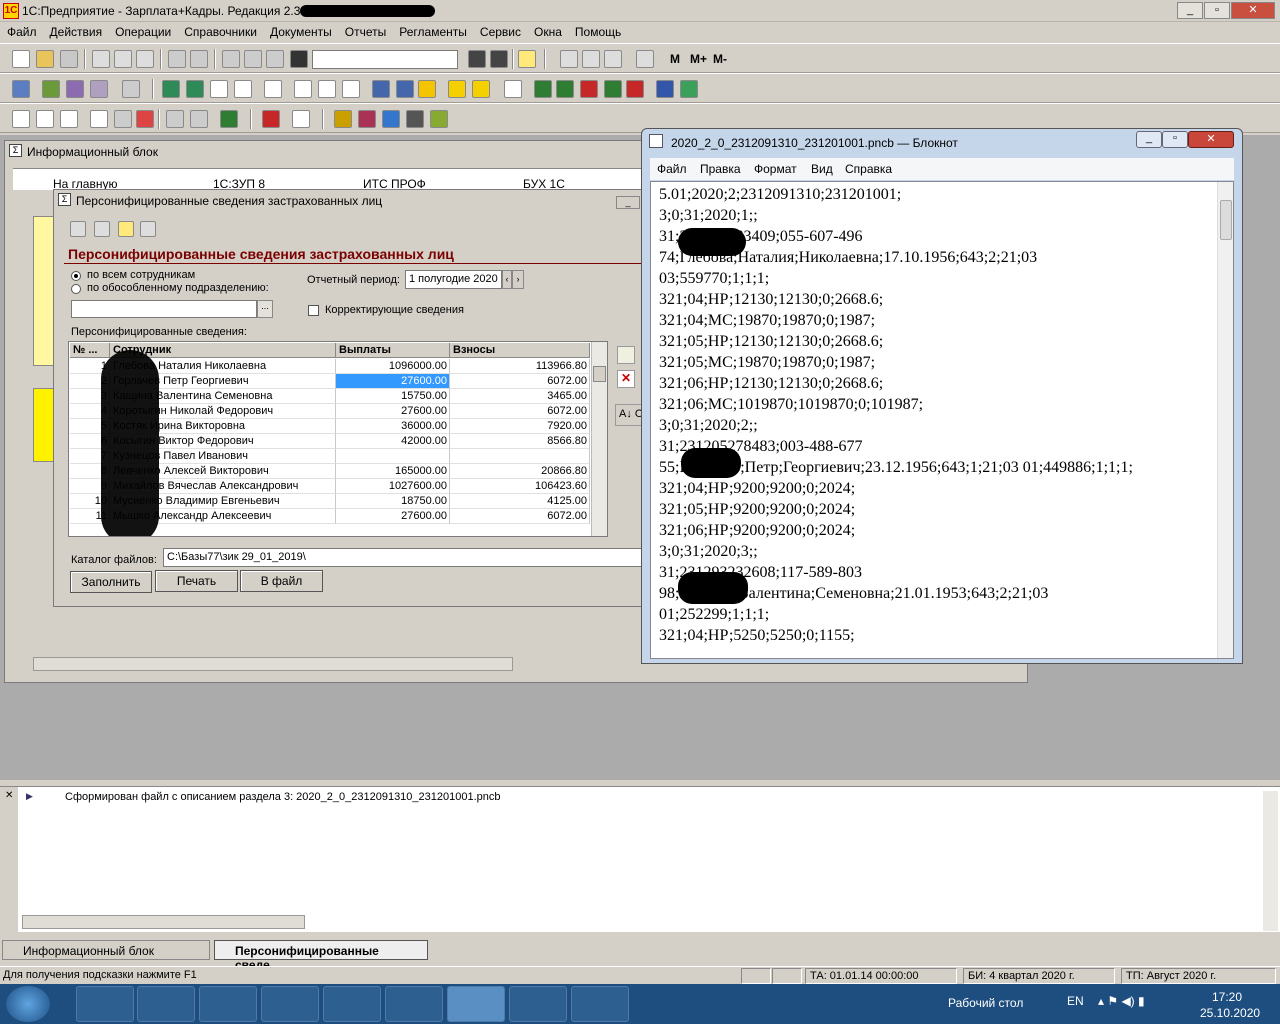 This screenshot has width=1280, height=1024. What do you see at coordinates (351, 89) in the screenshot?
I see `list2-icon` at bounding box center [351, 89].